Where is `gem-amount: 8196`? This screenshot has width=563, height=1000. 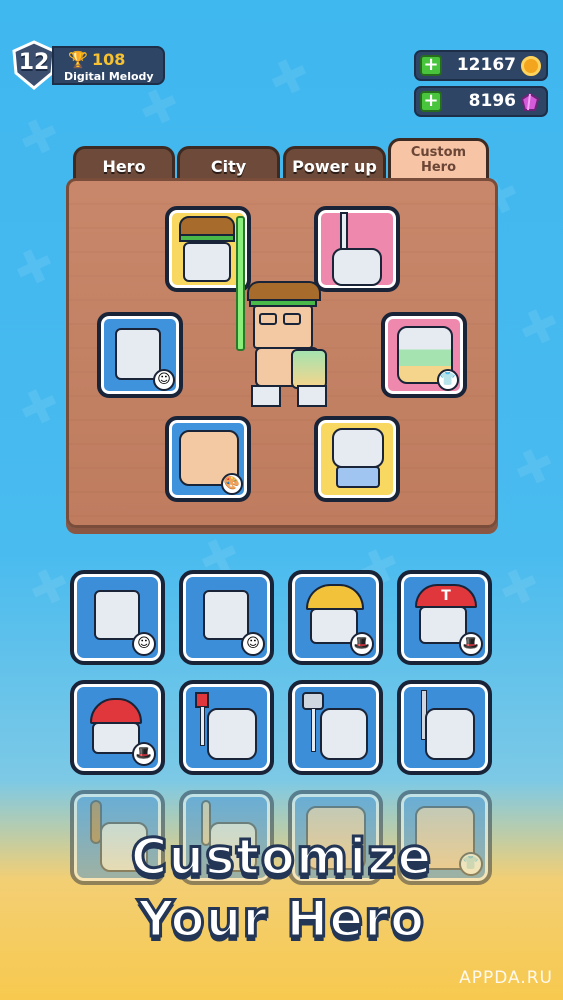 gem-amount: 8196 is located at coordinates (492, 101).